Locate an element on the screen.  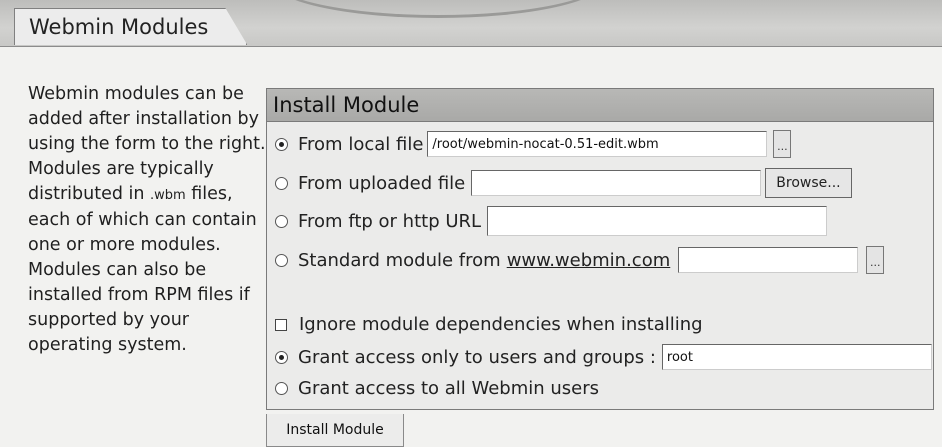
grant-all-radio is located at coordinates (281, 388).